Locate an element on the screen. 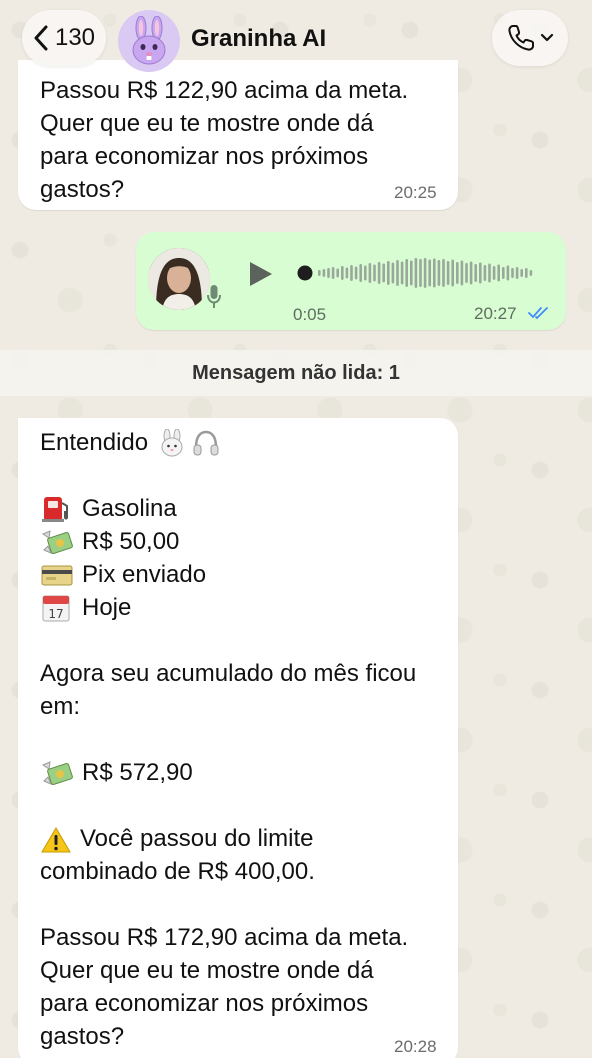 This screenshot has height=1058, width=592. unread-count: 130 is located at coordinates (75, 37).